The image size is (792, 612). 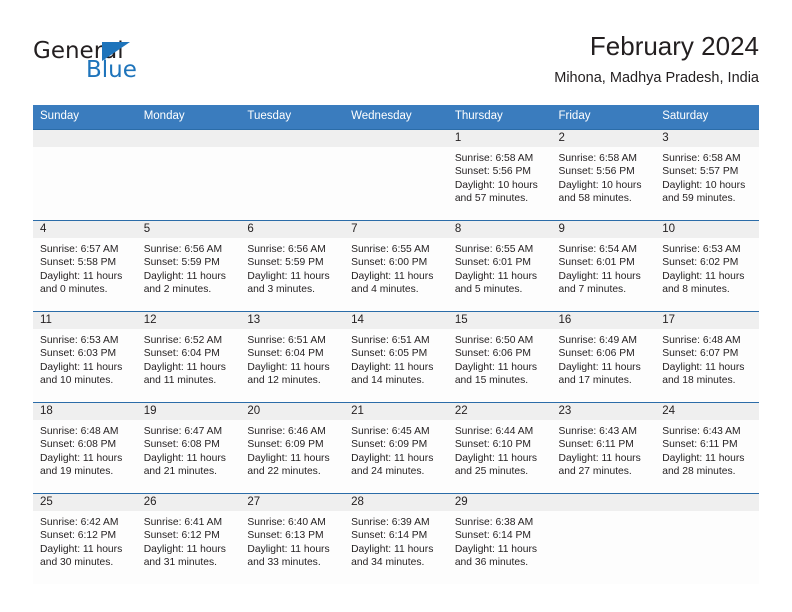 I want to click on daylight-line-2: and 59 minutes., so click(x=699, y=199).